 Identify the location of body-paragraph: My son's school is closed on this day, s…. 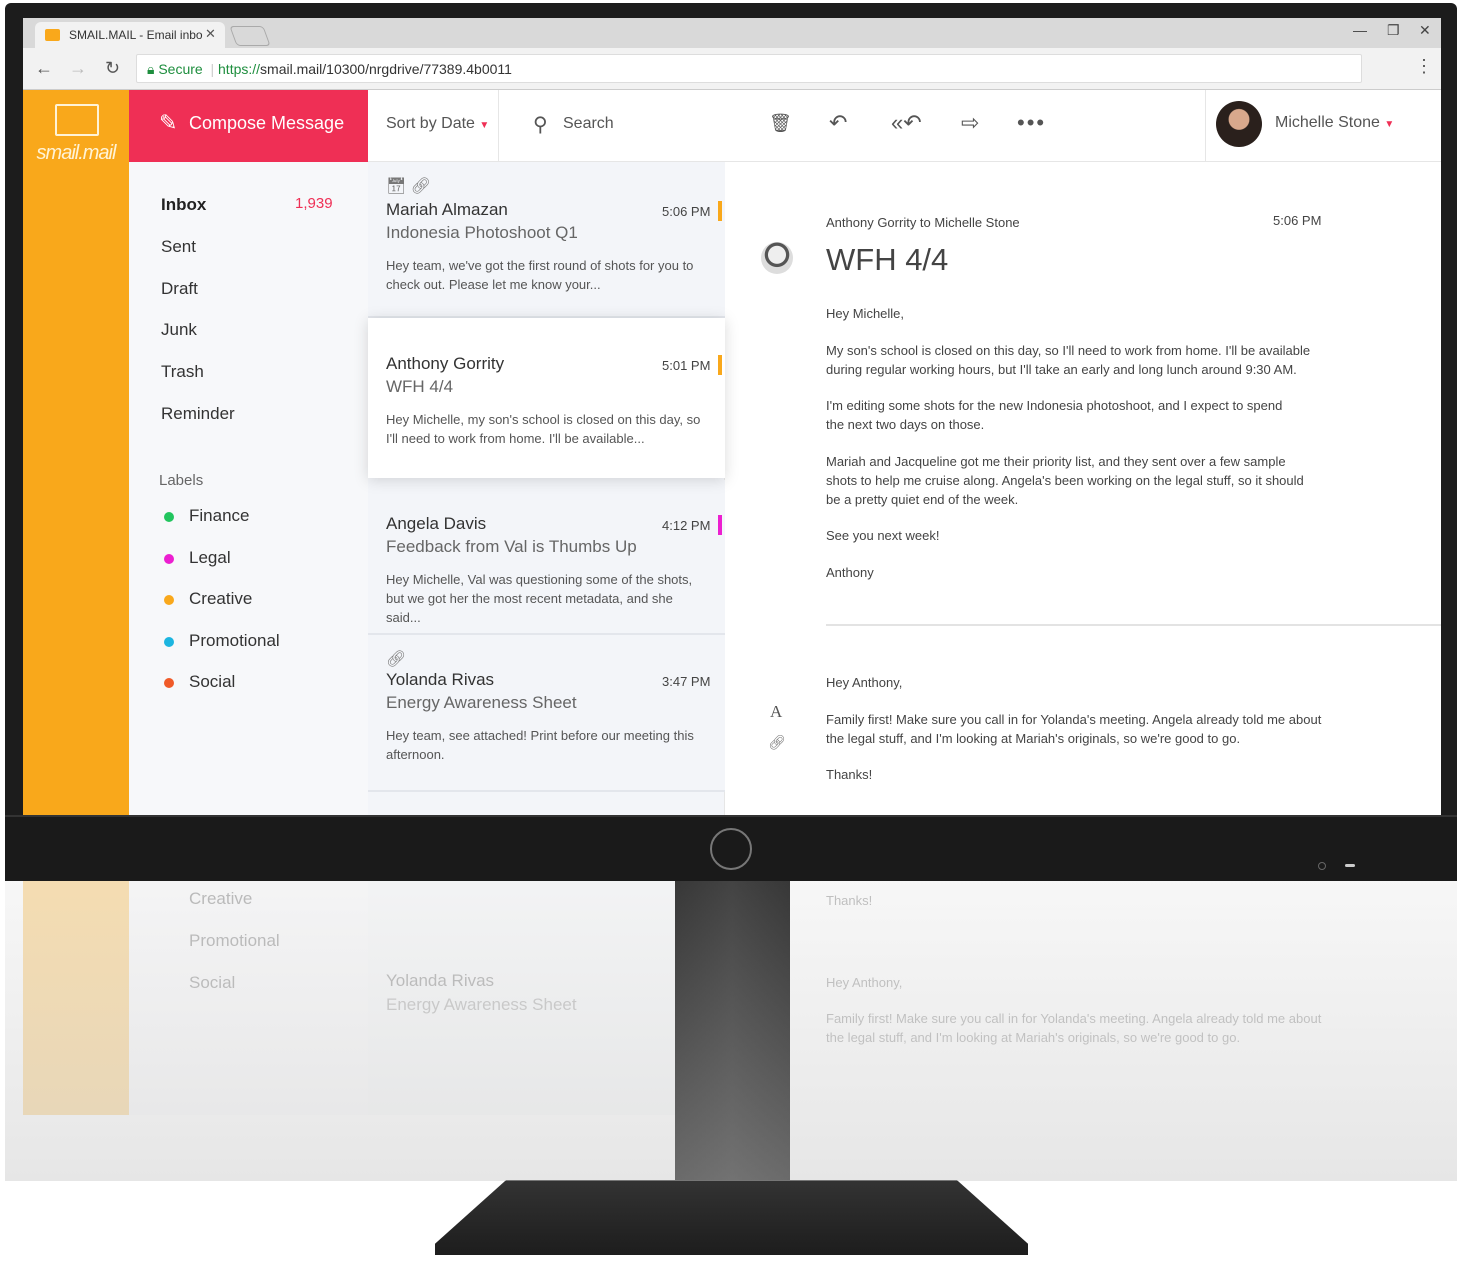
(1068, 360).